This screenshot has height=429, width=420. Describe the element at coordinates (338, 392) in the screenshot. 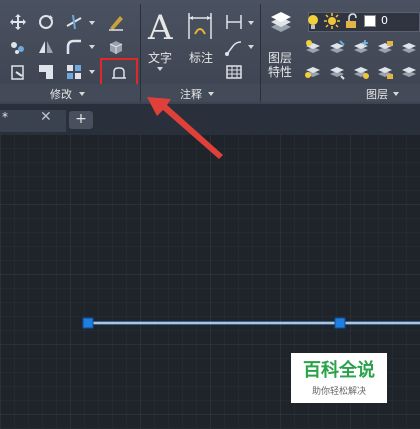

I see `watermark-subtitle: 助你轻松解决` at that location.